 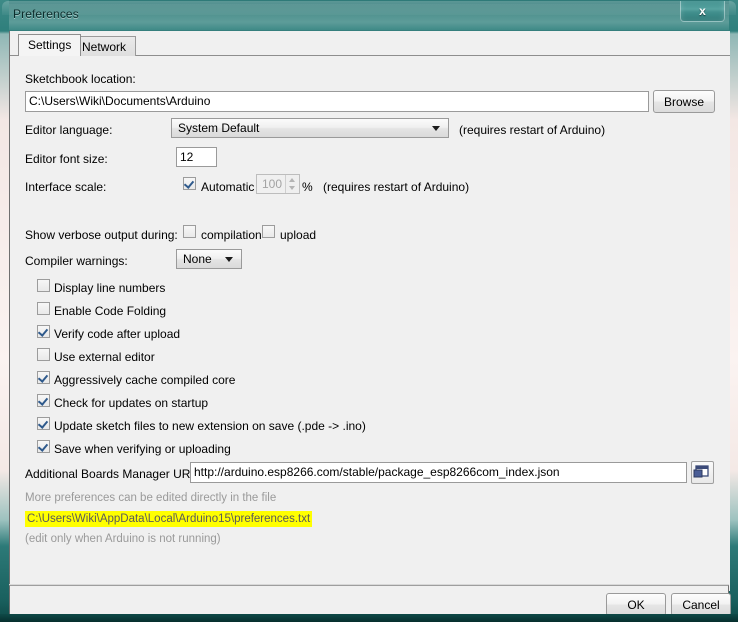 I want to click on checkbox-label: Save when verifying or uploading, so click(x=142, y=449).